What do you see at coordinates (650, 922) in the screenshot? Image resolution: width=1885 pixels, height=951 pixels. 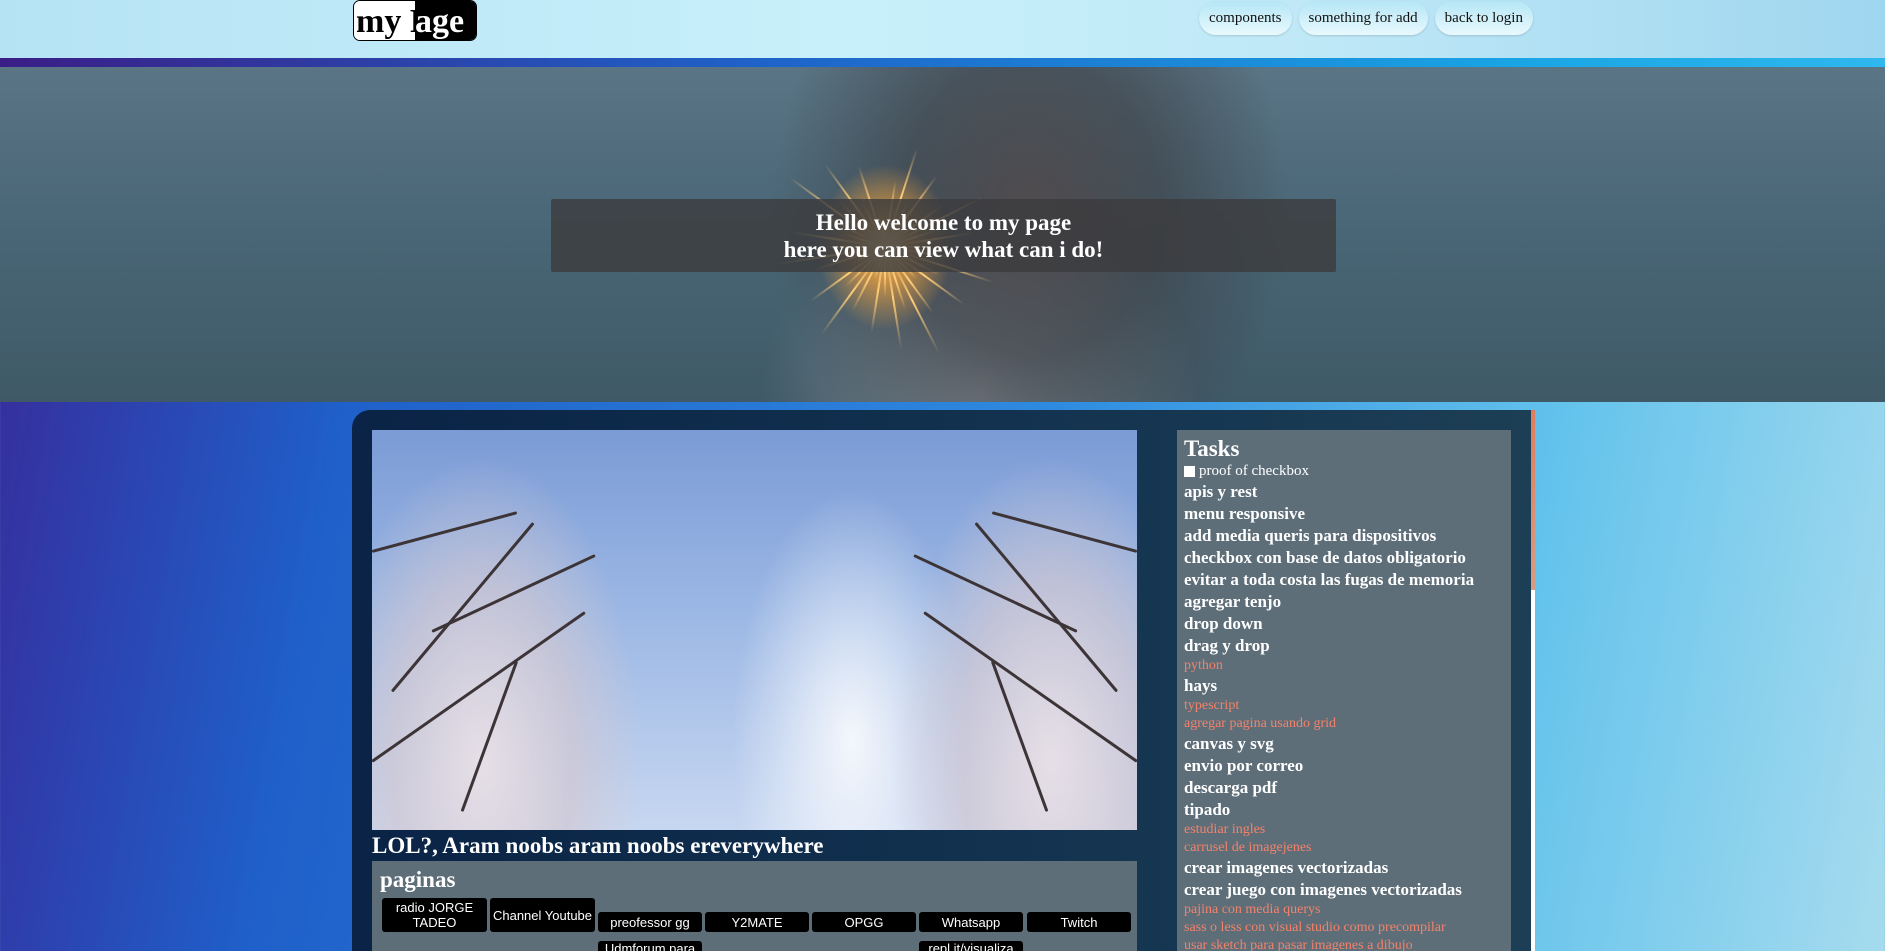 I see `link-professor-gg: preofessor gg` at bounding box center [650, 922].